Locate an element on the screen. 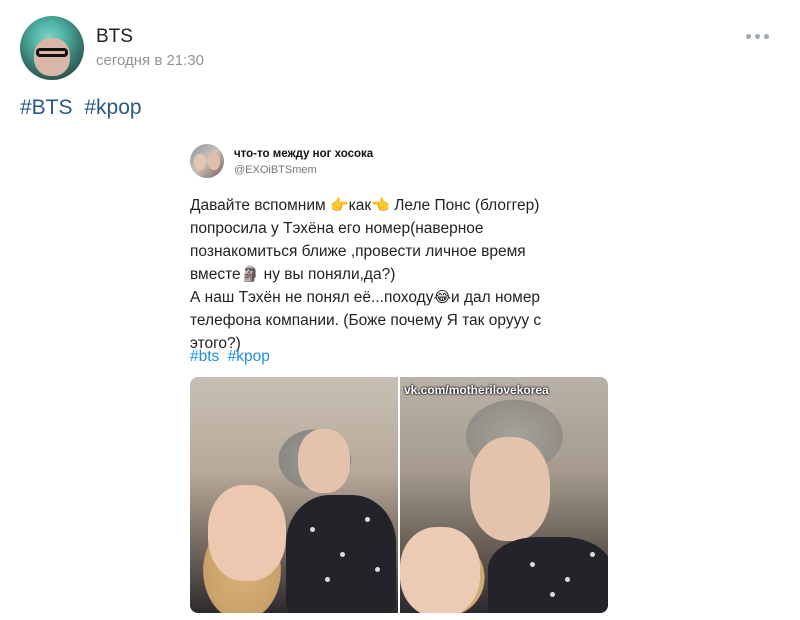 Image resolution: width=800 pixels, height=620 pixels. post-time: сегодня в 21:30 is located at coordinates (150, 60).